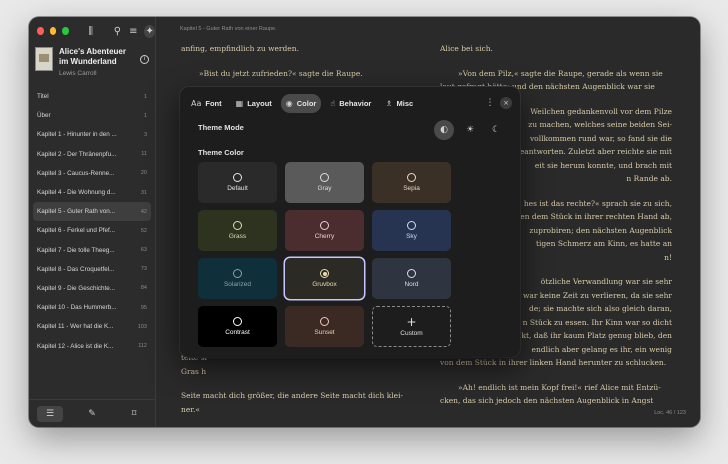 The image size is (728, 464). Describe the element at coordinates (237, 278) in the screenshot. I see `theme-card-solarized: Solarized` at that location.